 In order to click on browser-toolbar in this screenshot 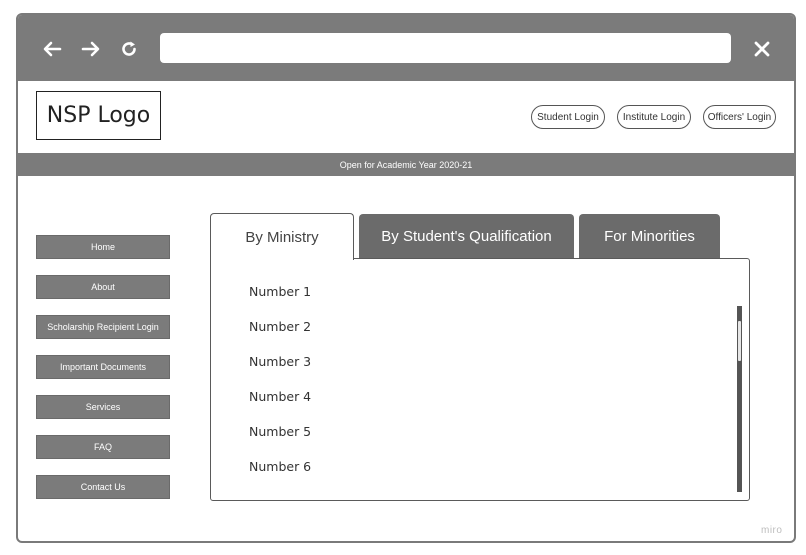, I will do `click(406, 48)`.